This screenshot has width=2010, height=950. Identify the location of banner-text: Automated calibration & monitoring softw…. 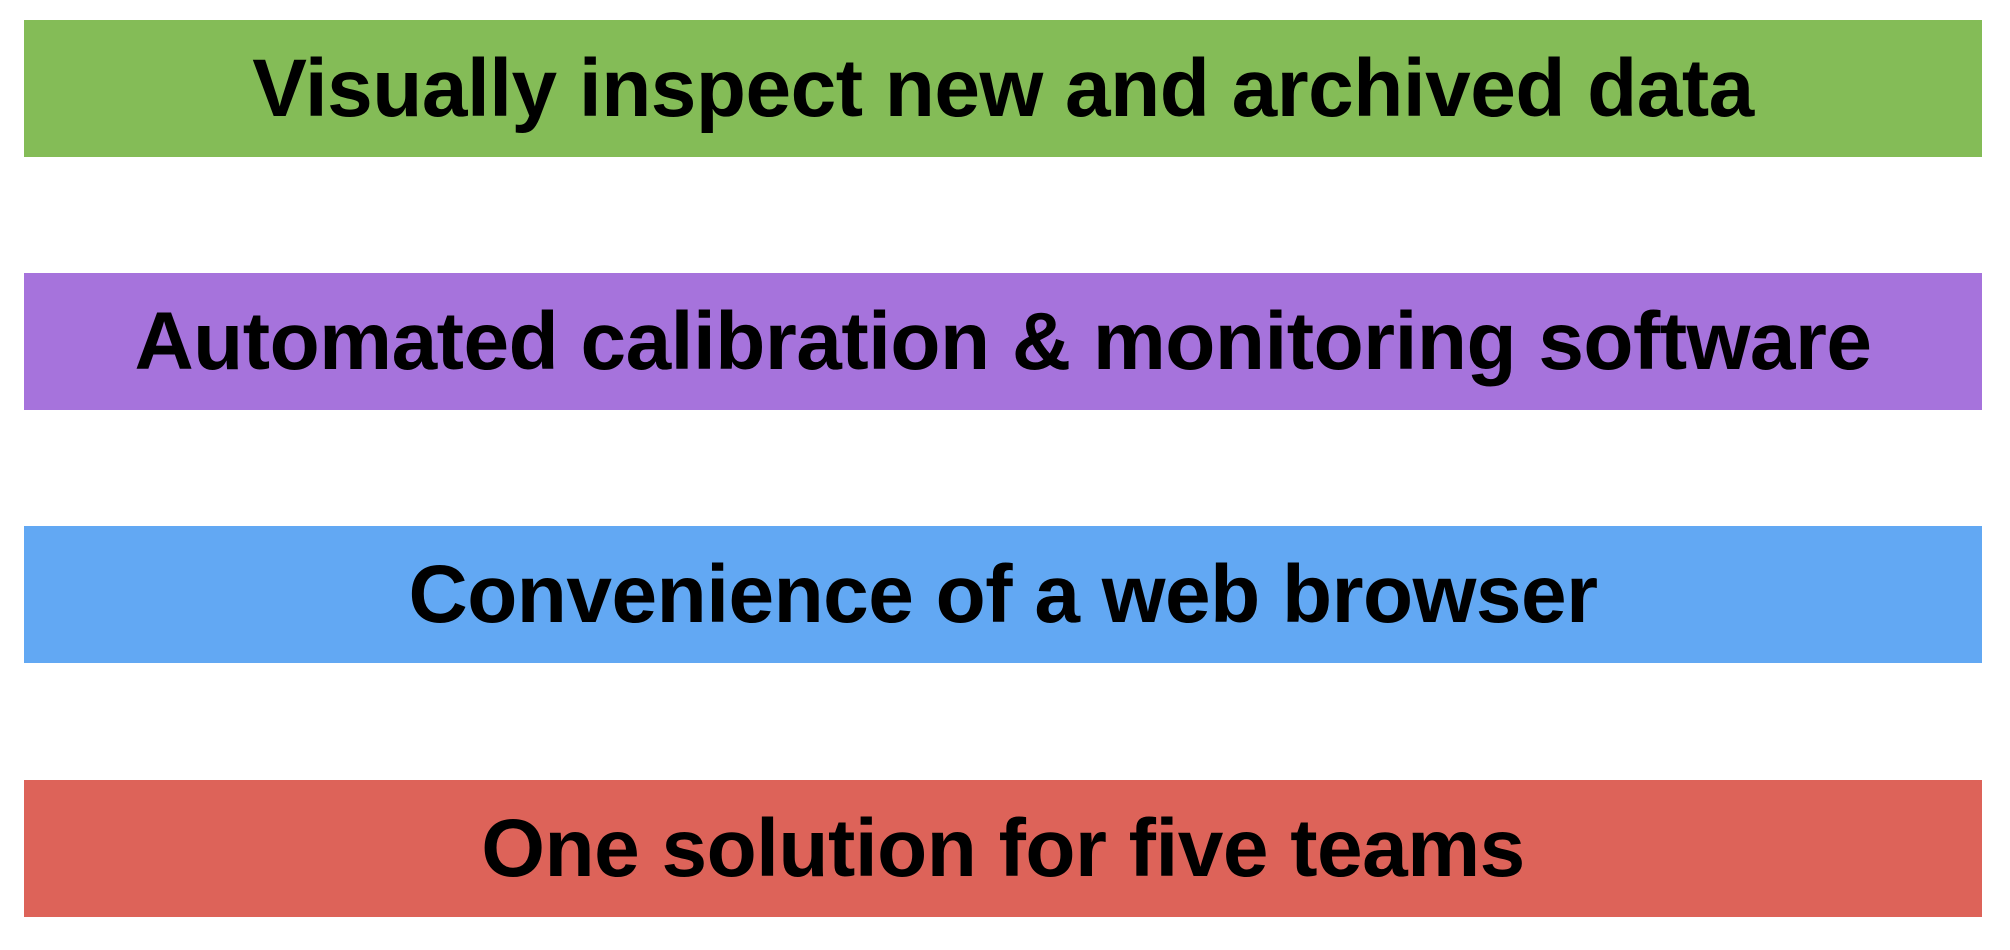
(1003, 341).